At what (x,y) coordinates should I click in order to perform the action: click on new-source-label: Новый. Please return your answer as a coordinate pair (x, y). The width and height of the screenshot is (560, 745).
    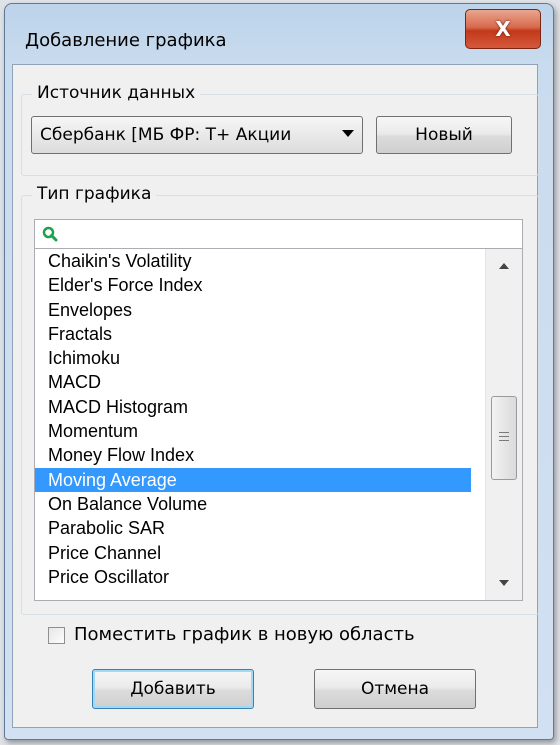
    Looking at the image, I should click on (444, 135).